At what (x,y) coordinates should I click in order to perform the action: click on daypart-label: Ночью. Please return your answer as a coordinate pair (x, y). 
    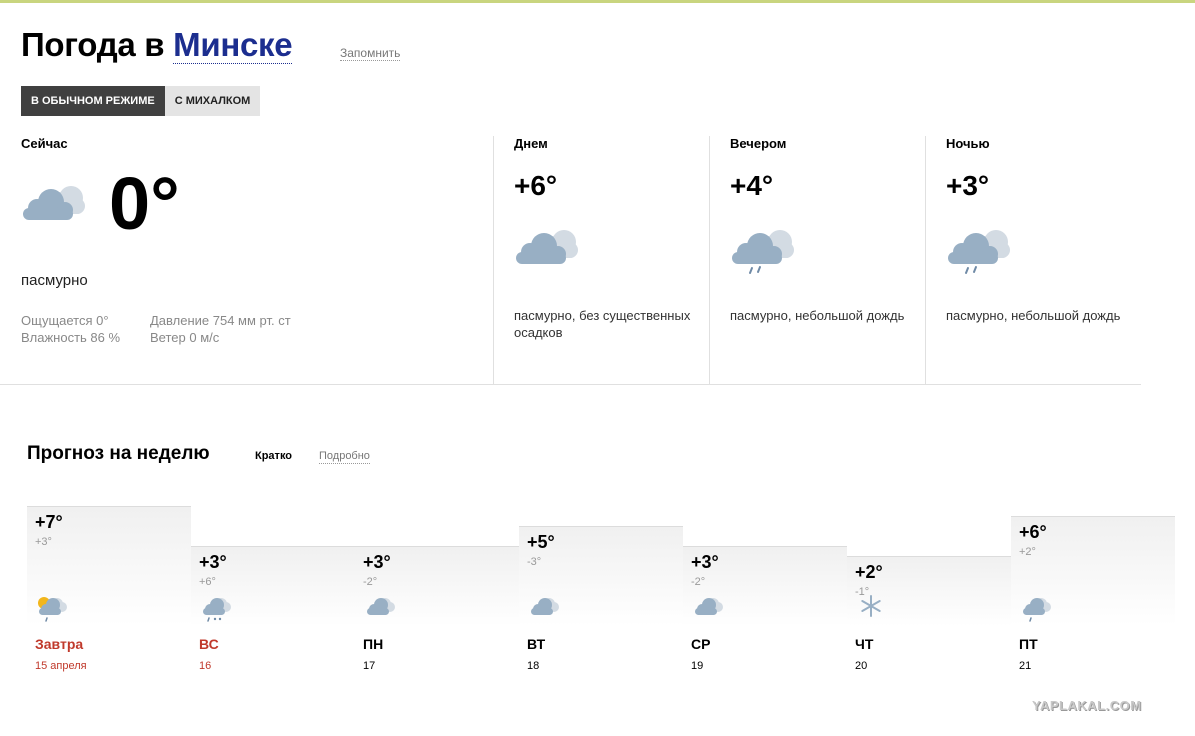
    Looking at the image, I should click on (968, 143).